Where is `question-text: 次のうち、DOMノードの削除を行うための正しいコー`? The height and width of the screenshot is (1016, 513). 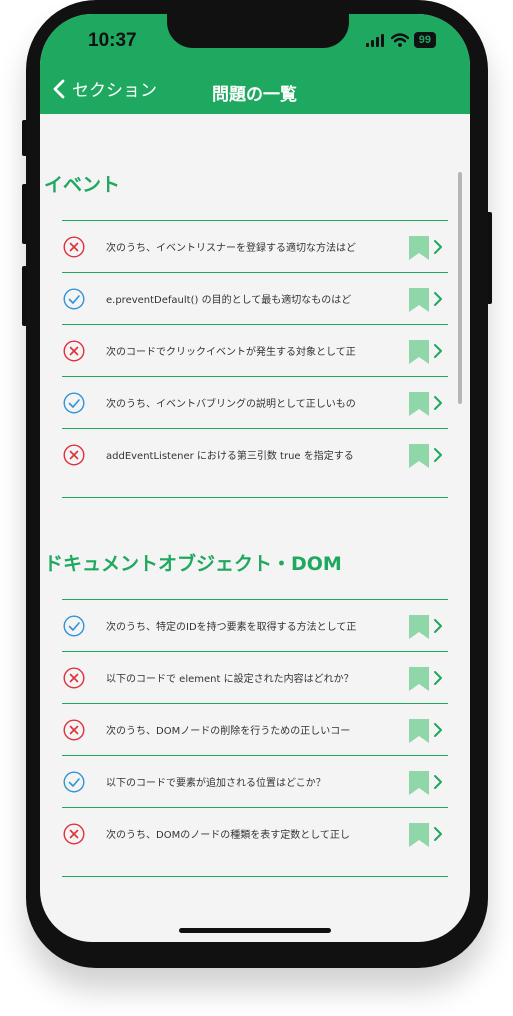
question-text: 次のうち、DOMノードの削除を行うための正しいコー is located at coordinates (228, 731).